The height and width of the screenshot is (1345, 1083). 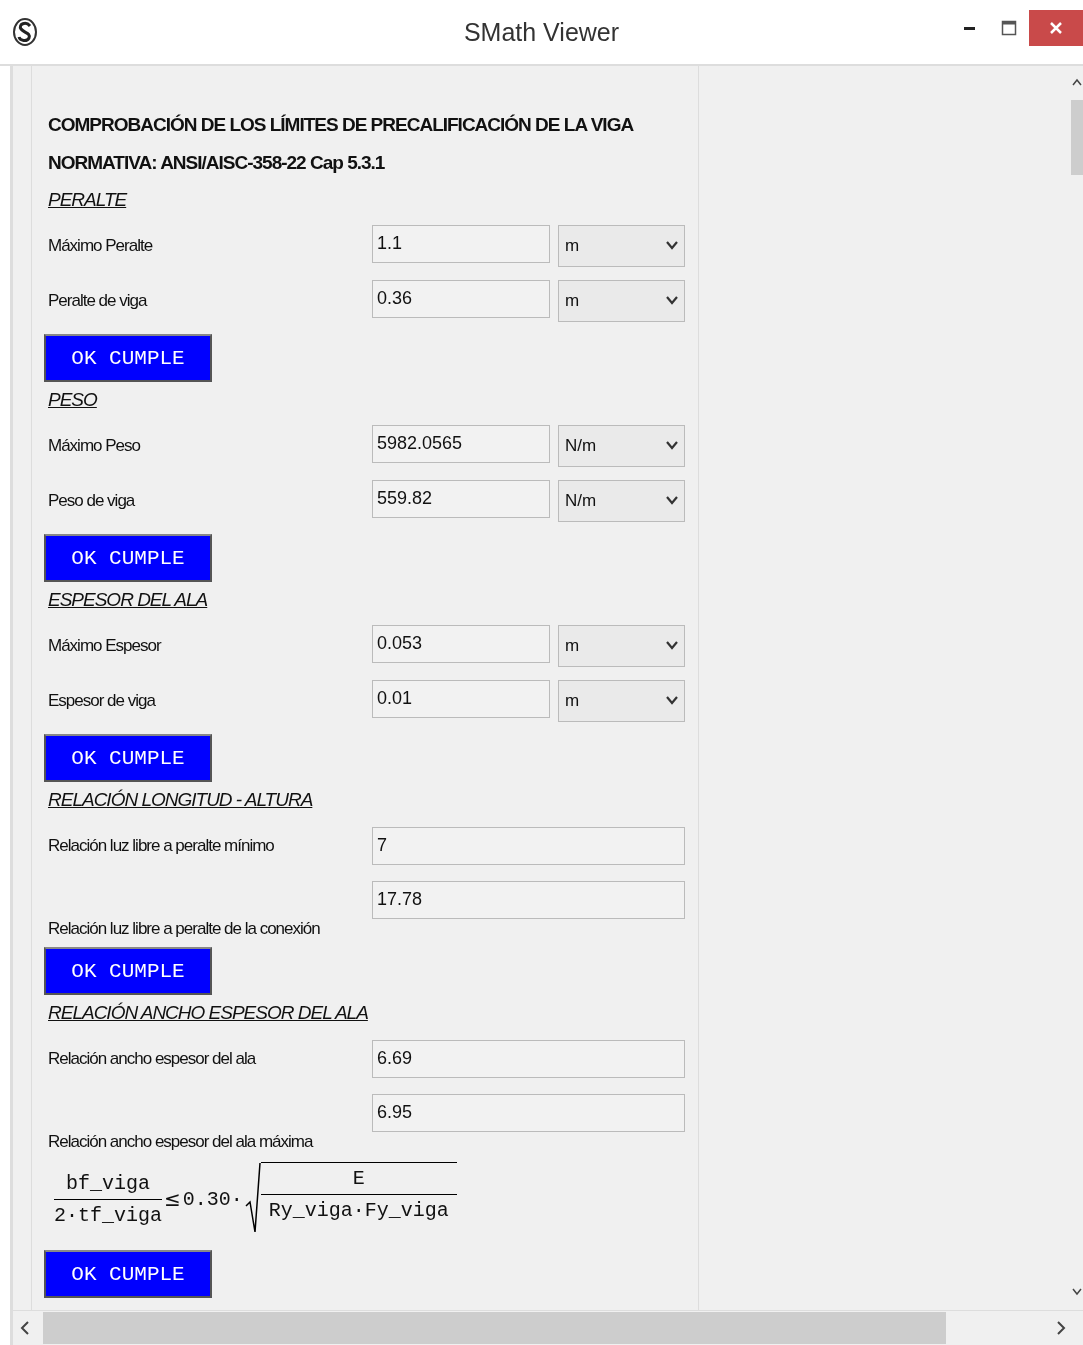 I want to click on field-label: Relación ancho espesor del ala máxima, so click(x=181, y=1142).